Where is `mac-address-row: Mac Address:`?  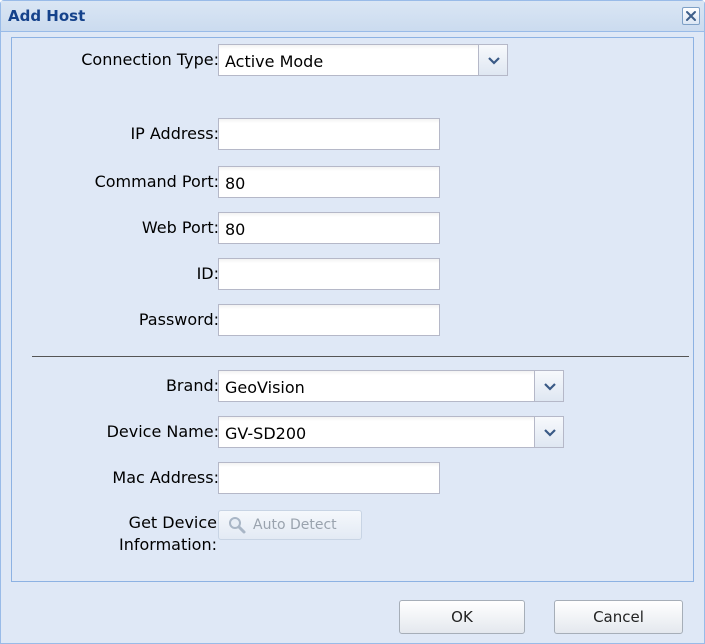
mac-address-row: Mac Address: is located at coordinates (353, 479).